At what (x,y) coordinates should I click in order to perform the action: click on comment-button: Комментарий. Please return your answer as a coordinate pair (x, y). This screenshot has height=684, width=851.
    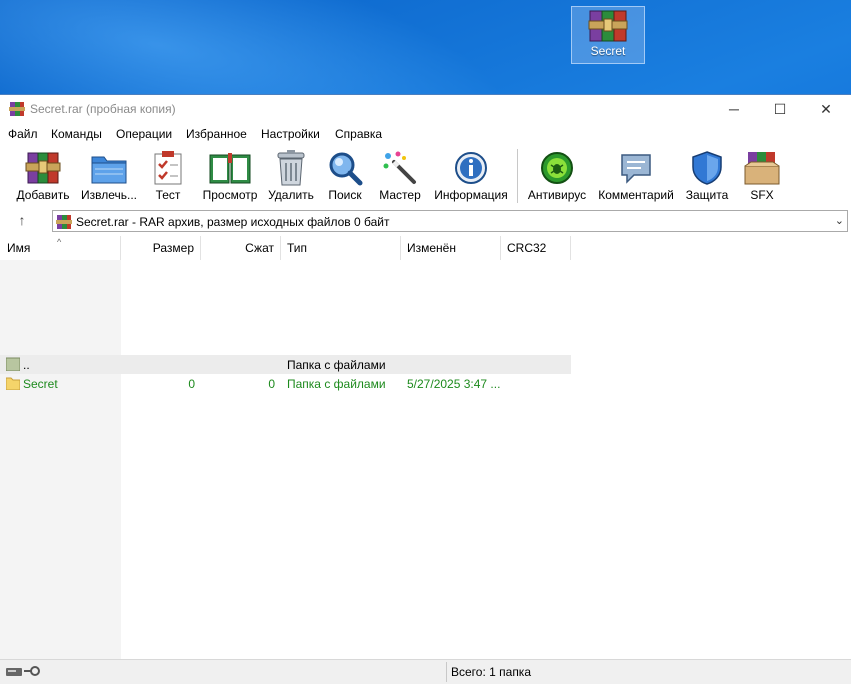
    Looking at the image, I should click on (636, 178).